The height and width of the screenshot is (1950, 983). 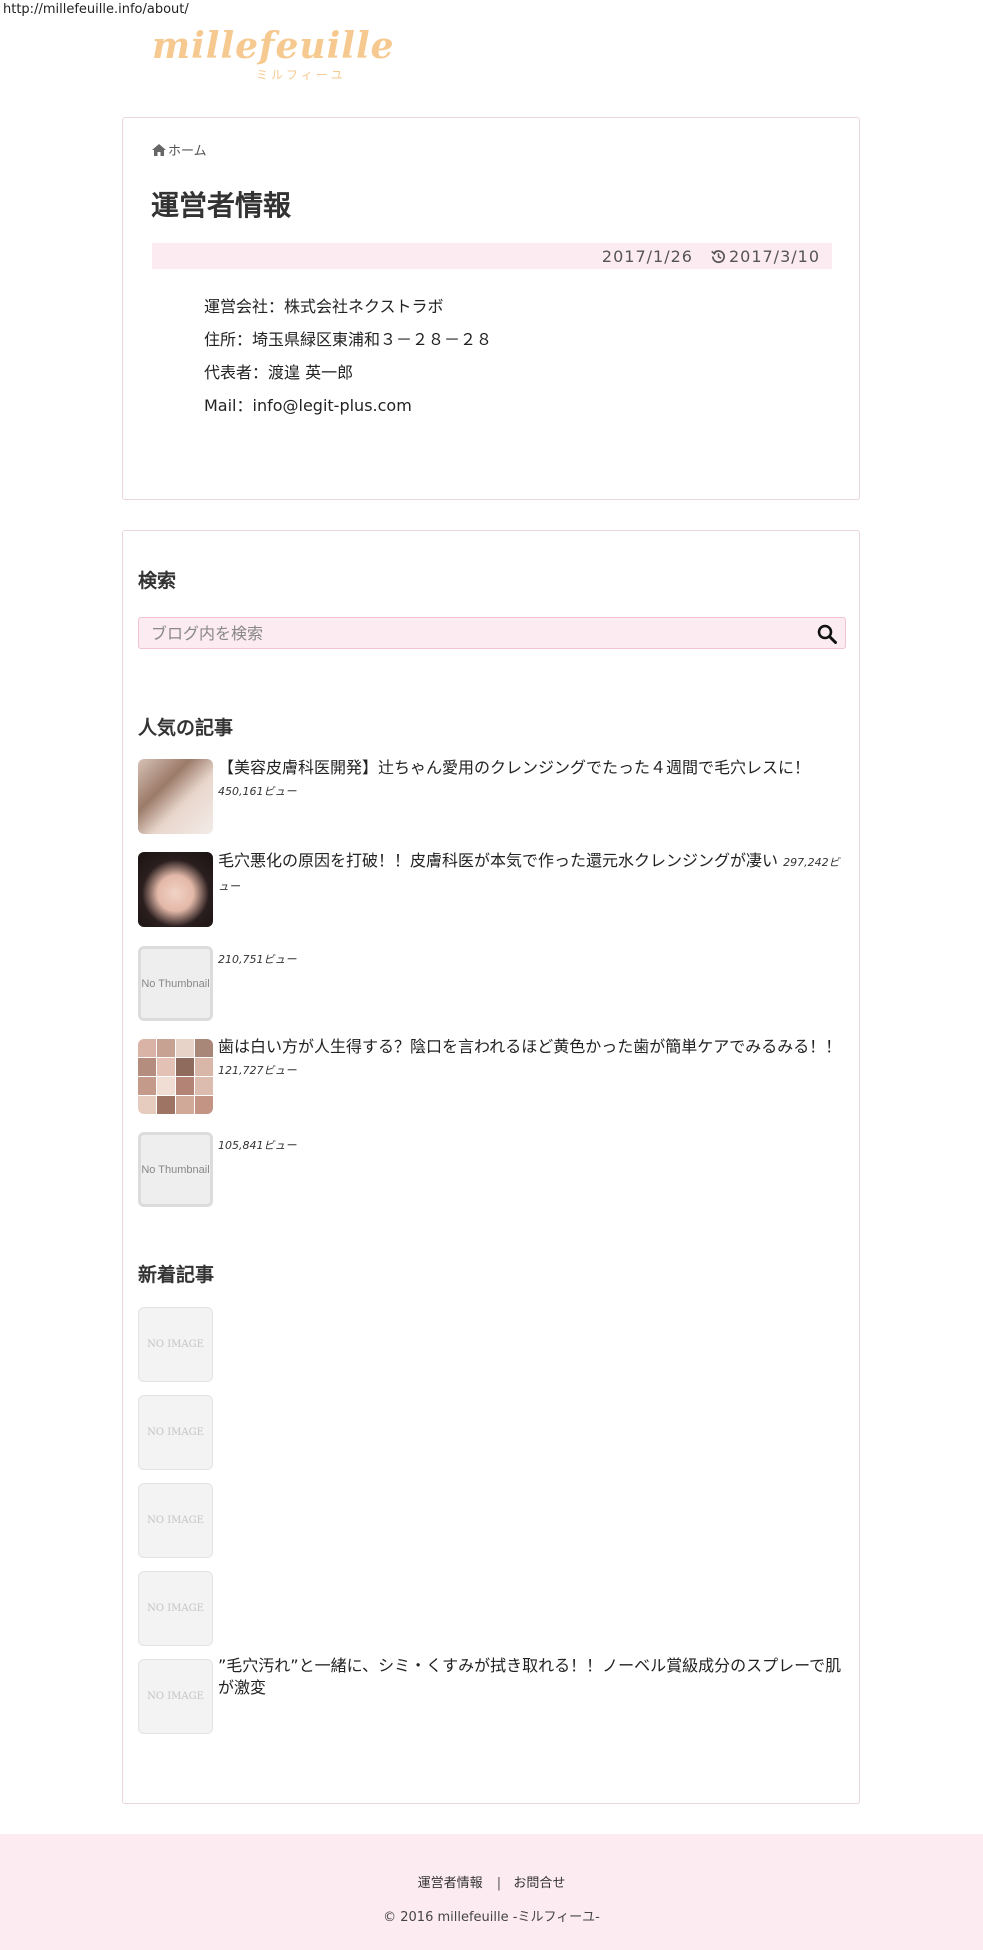 I want to click on info-mail: Mail：info@legit-plus.com, so click(x=308, y=405).